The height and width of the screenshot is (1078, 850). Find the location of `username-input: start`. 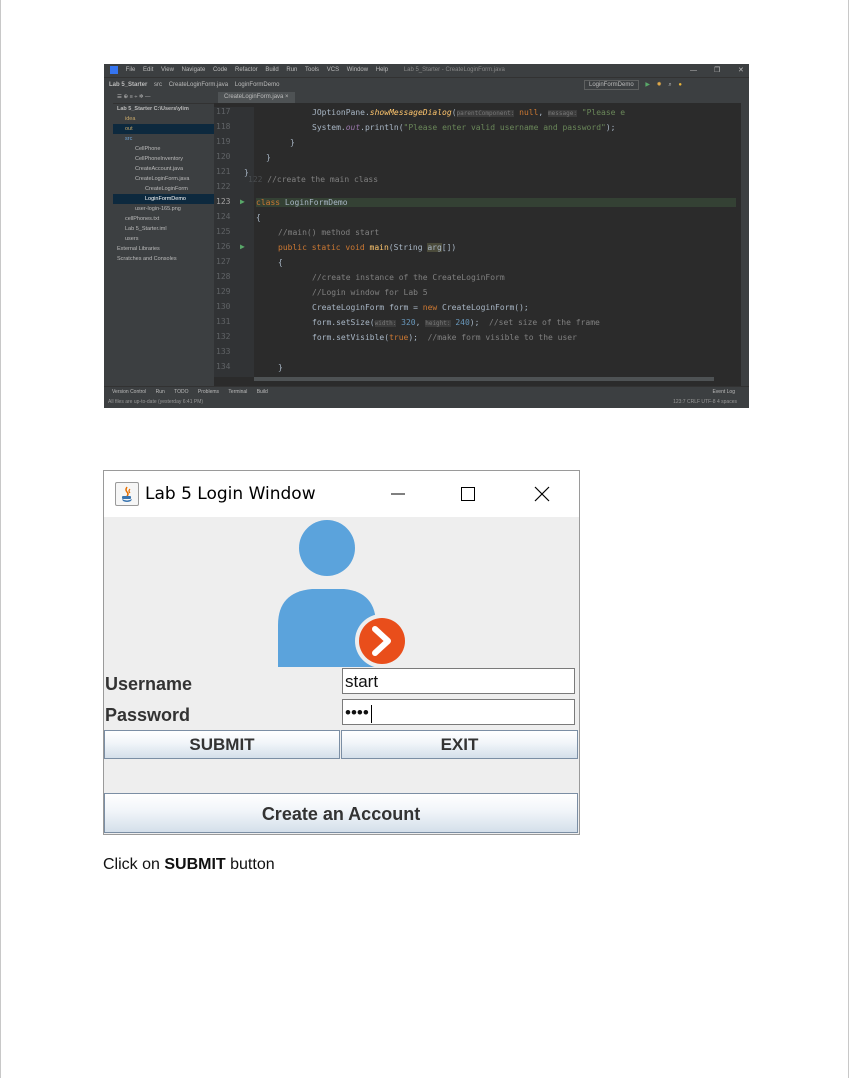

username-input: start is located at coordinates (458, 681).